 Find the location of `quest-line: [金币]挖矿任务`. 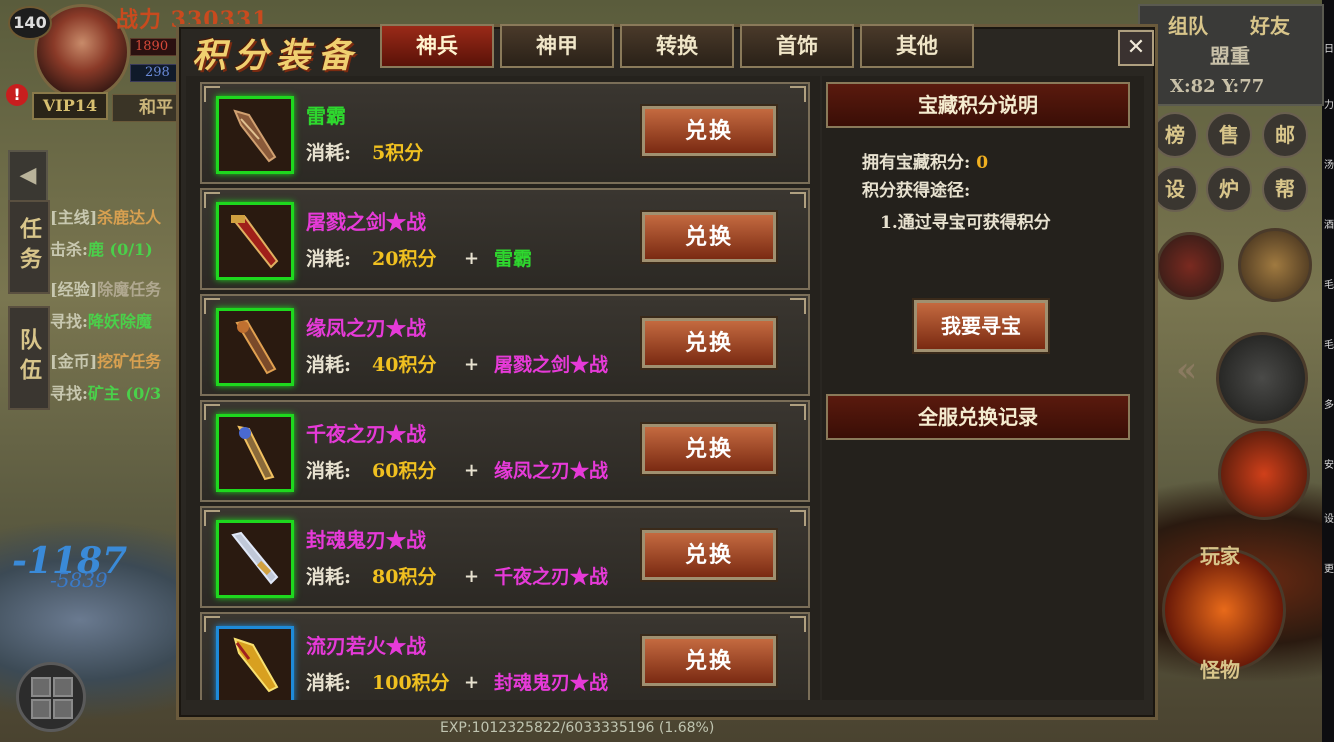

quest-line: [金币]挖矿任务 is located at coordinates (105, 360).